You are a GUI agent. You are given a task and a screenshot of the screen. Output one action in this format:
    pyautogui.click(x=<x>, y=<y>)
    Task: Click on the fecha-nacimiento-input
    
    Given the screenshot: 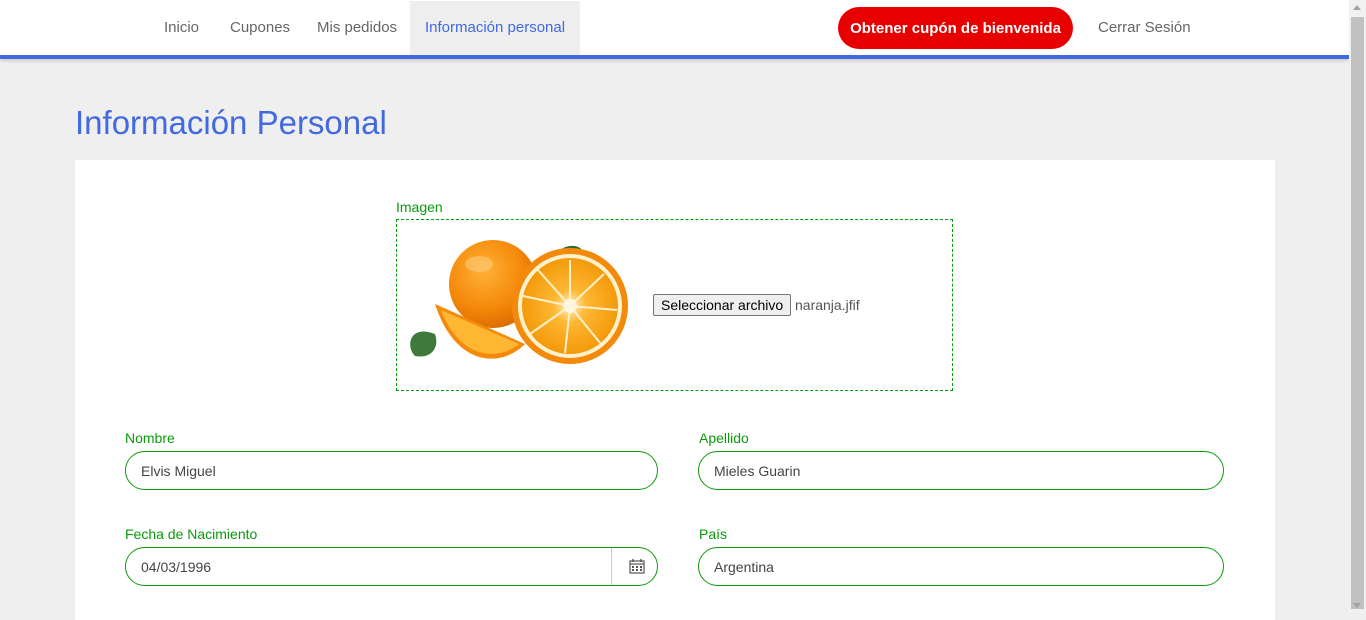 What is the action you would take?
    pyautogui.click(x=353, y=566)
    